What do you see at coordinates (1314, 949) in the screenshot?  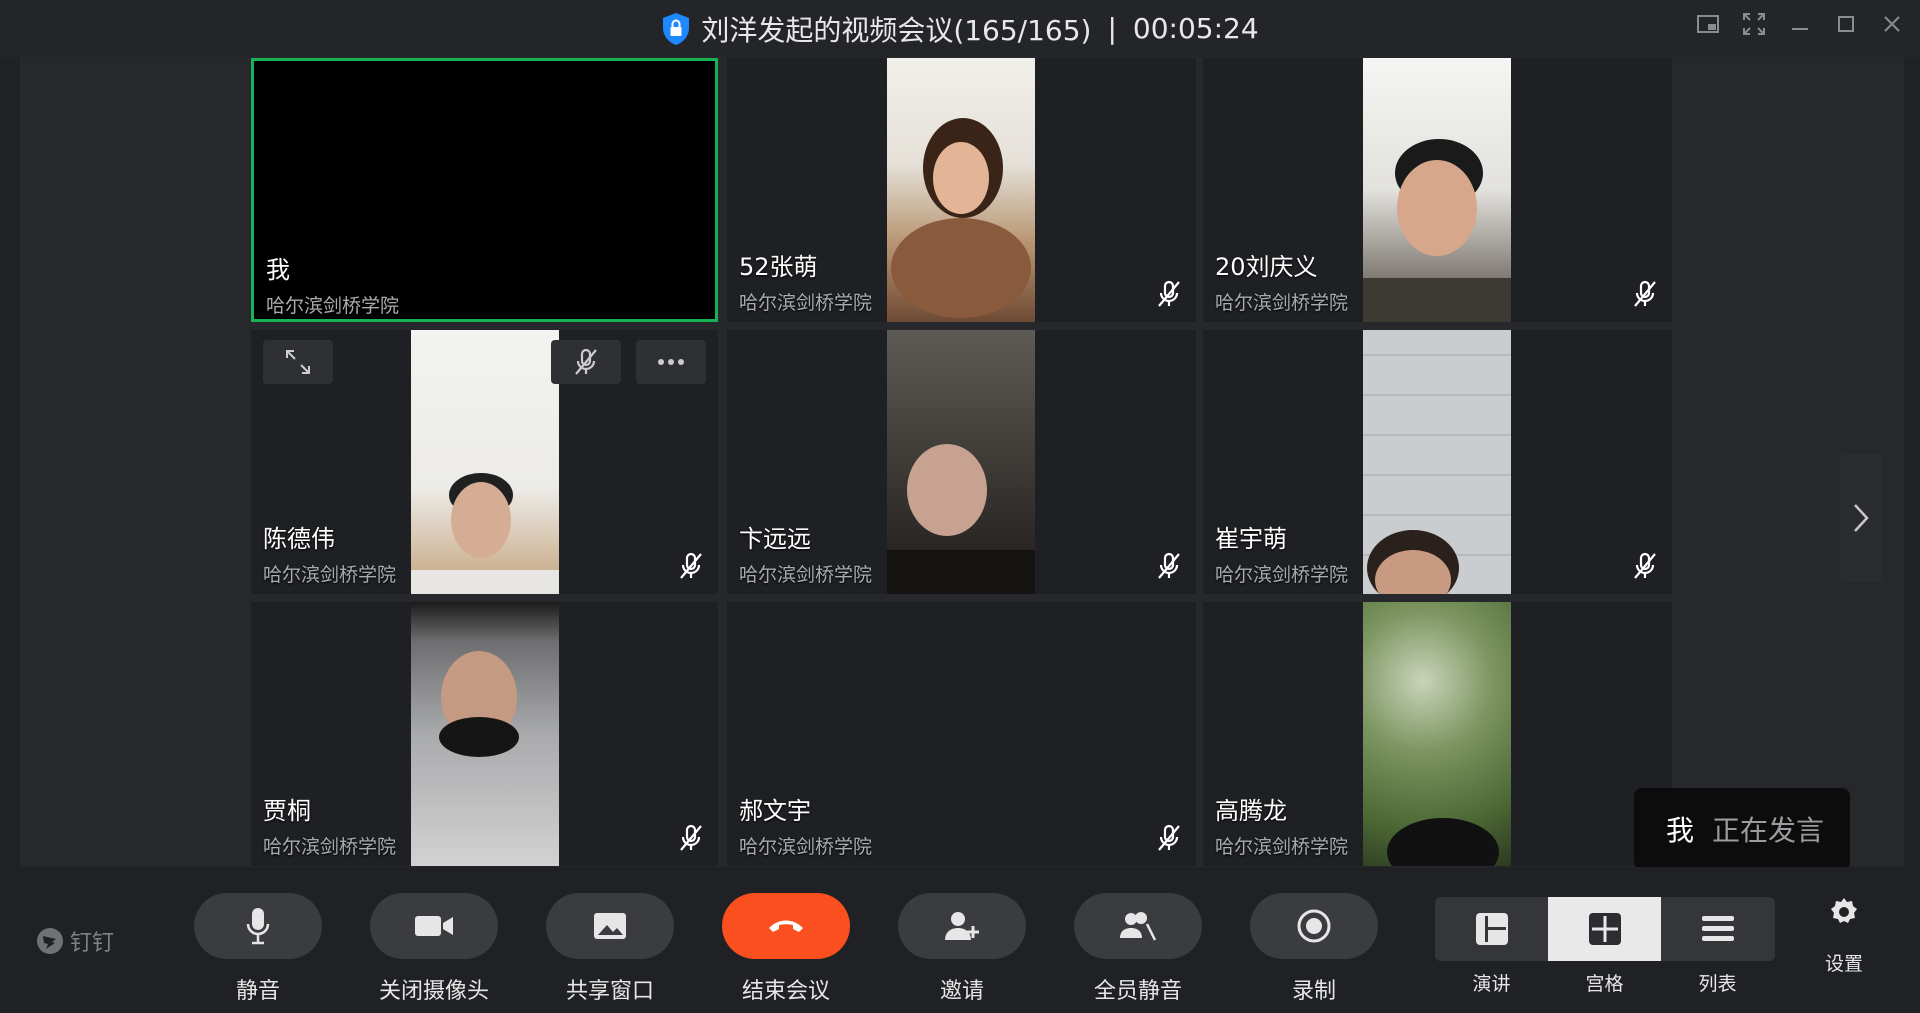 I see `record-button: 录制` at bounding box center [1314, 949].